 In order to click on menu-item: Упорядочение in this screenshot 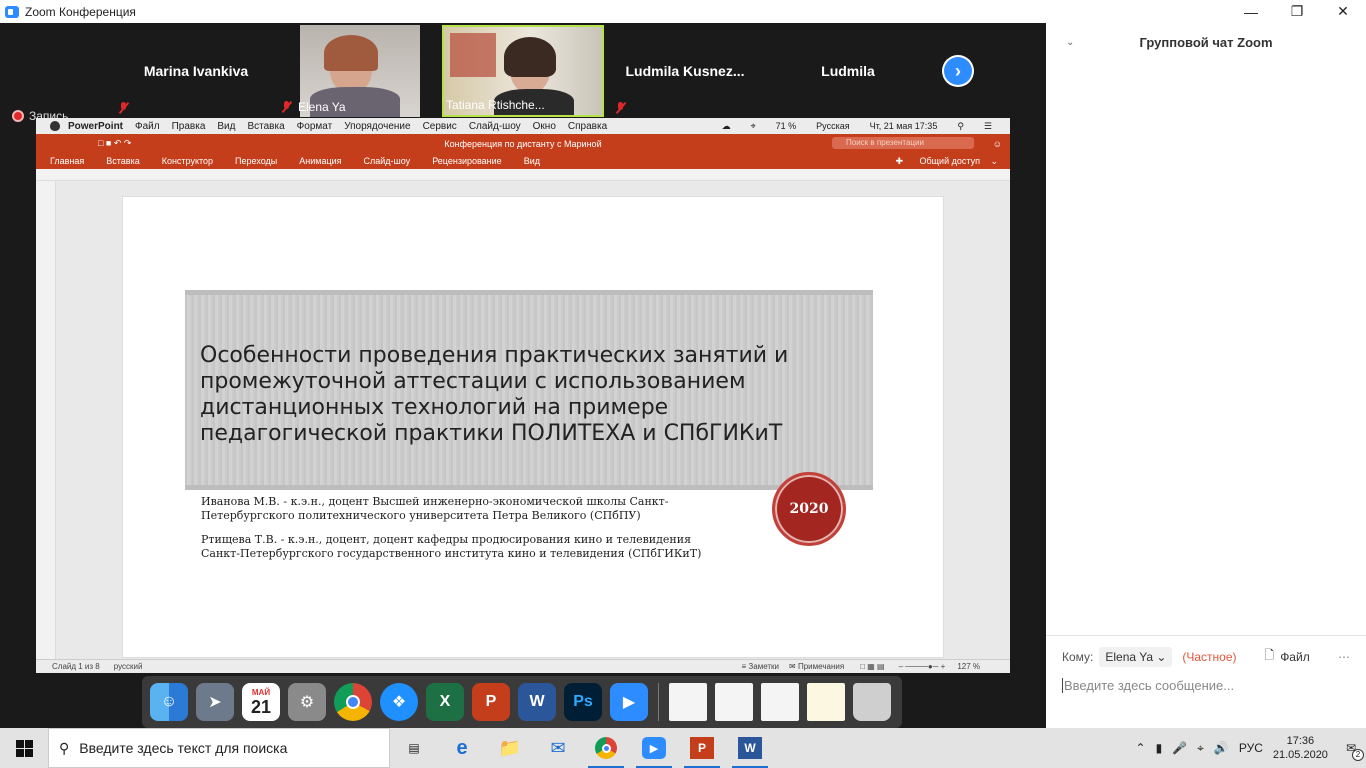, I will do `click(377, 126)`.